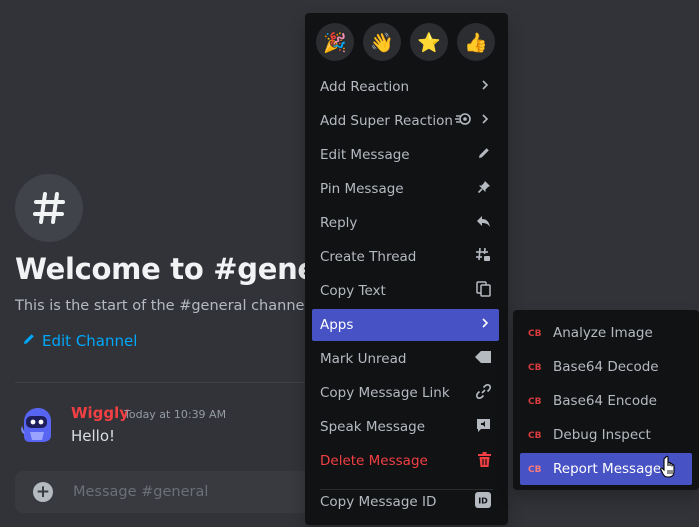  I want to click on id-icon: ID, so click(483, 502).